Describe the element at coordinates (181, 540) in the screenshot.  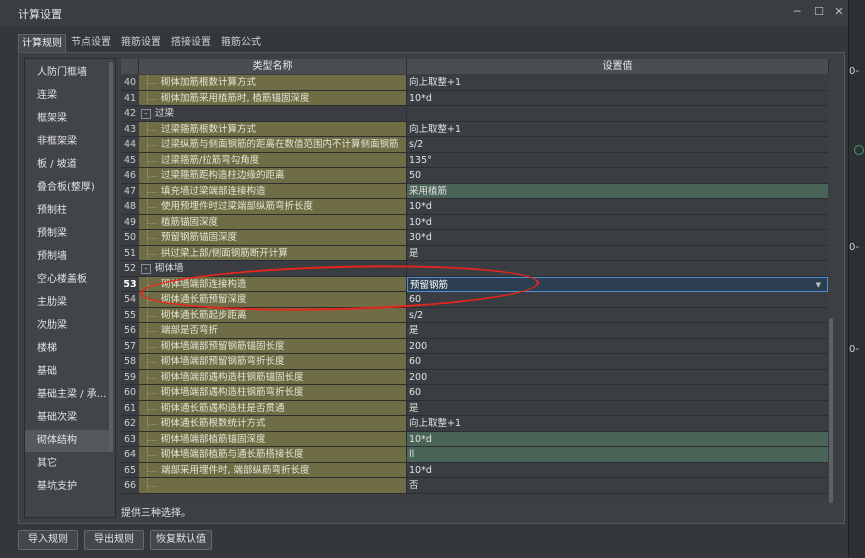
I see `restore-defaults-button: 恢复默认值` at that location.